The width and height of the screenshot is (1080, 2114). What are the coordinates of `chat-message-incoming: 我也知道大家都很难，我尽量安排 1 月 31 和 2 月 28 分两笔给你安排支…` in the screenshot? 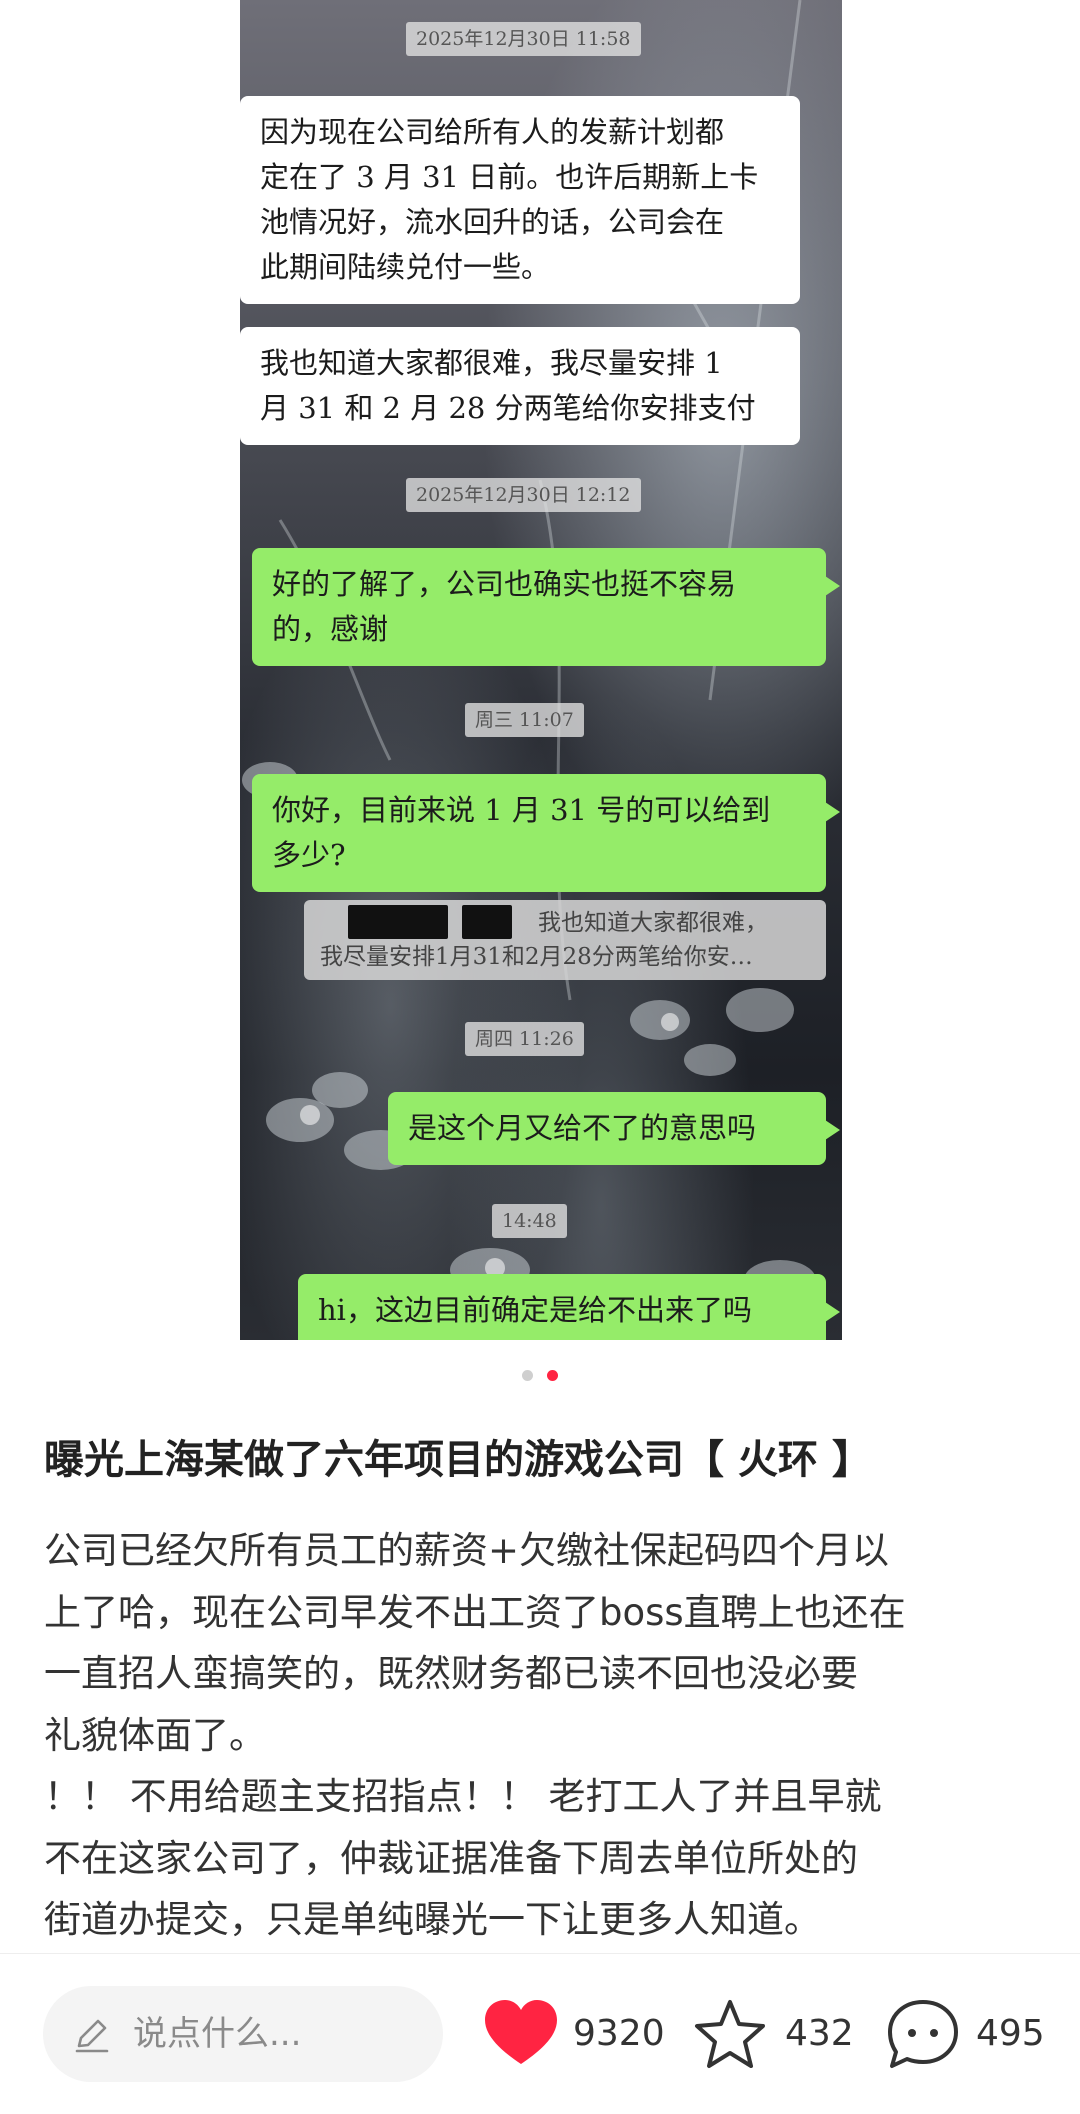 It's located at (520, 386).